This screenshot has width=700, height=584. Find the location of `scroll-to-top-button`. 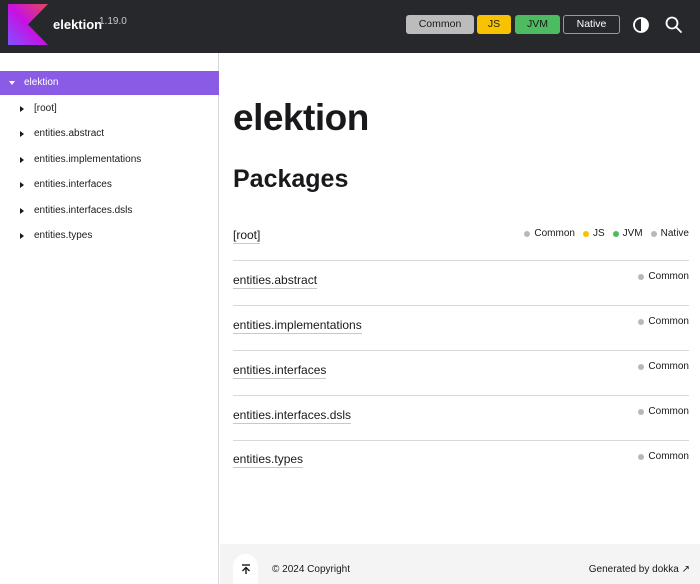

scroll-to-top-button is located at coordinates (245, 569).